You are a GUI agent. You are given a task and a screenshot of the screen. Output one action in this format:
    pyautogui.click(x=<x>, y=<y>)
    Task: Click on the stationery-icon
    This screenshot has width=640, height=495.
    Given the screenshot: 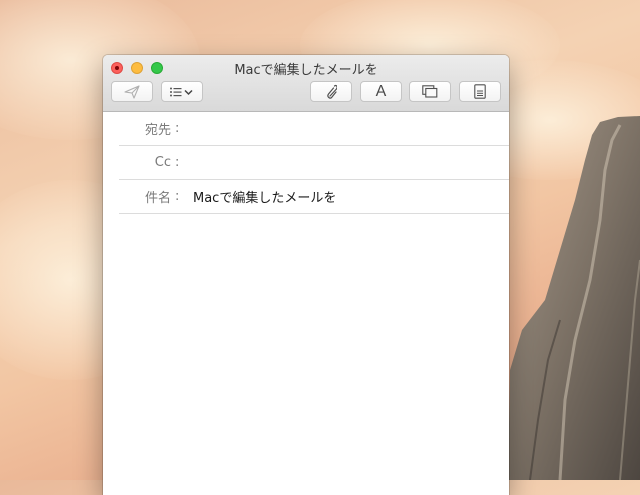 What is the action you would take?
    pyautogui.click(x=480, y=91)
    